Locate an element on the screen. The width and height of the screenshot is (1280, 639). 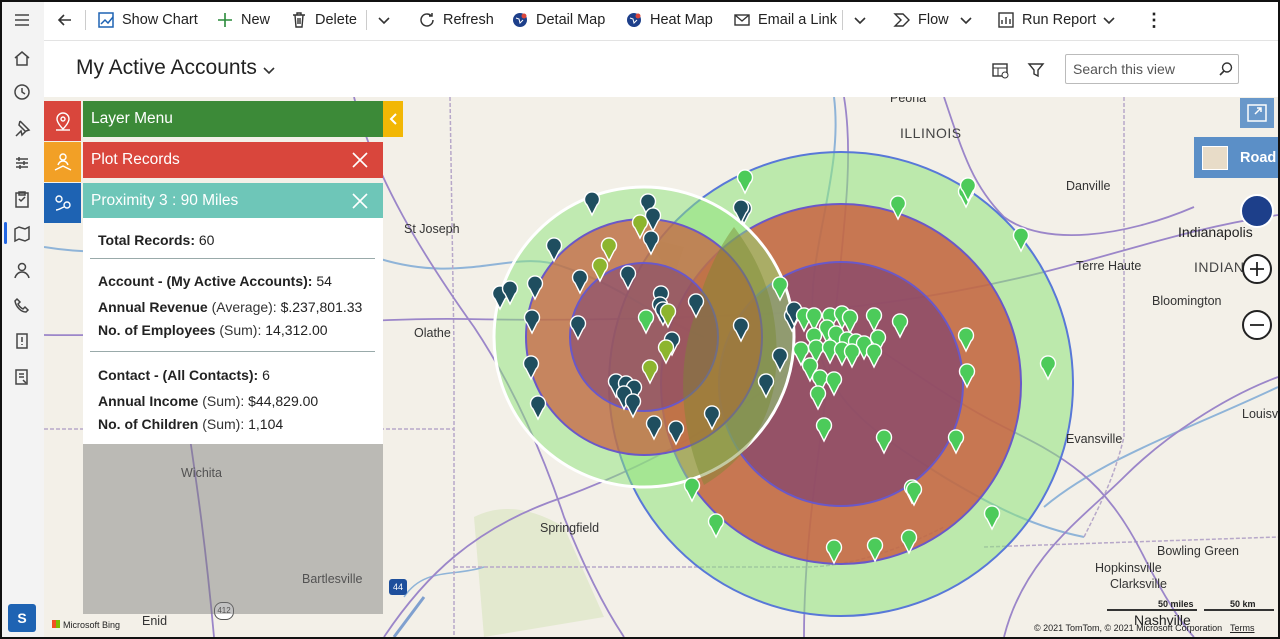
annual-revenue-agg: (Average): is located at coordinates (244, 307).